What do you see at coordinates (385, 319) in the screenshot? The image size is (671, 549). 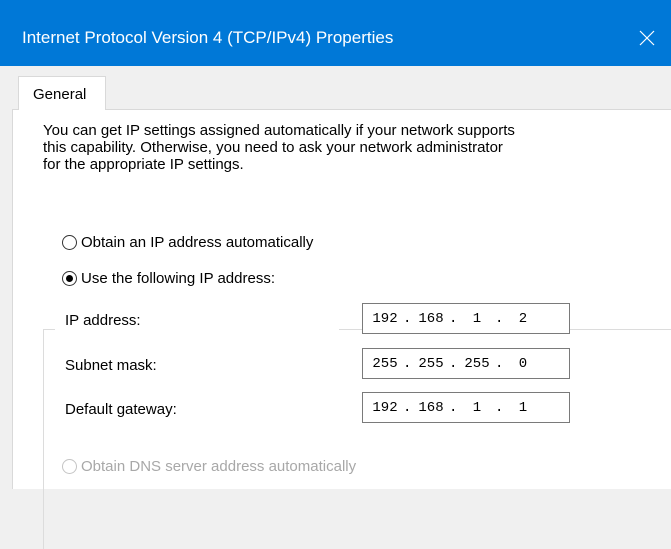 I see `ip-octet: 192` at bounding box center [385, 319].